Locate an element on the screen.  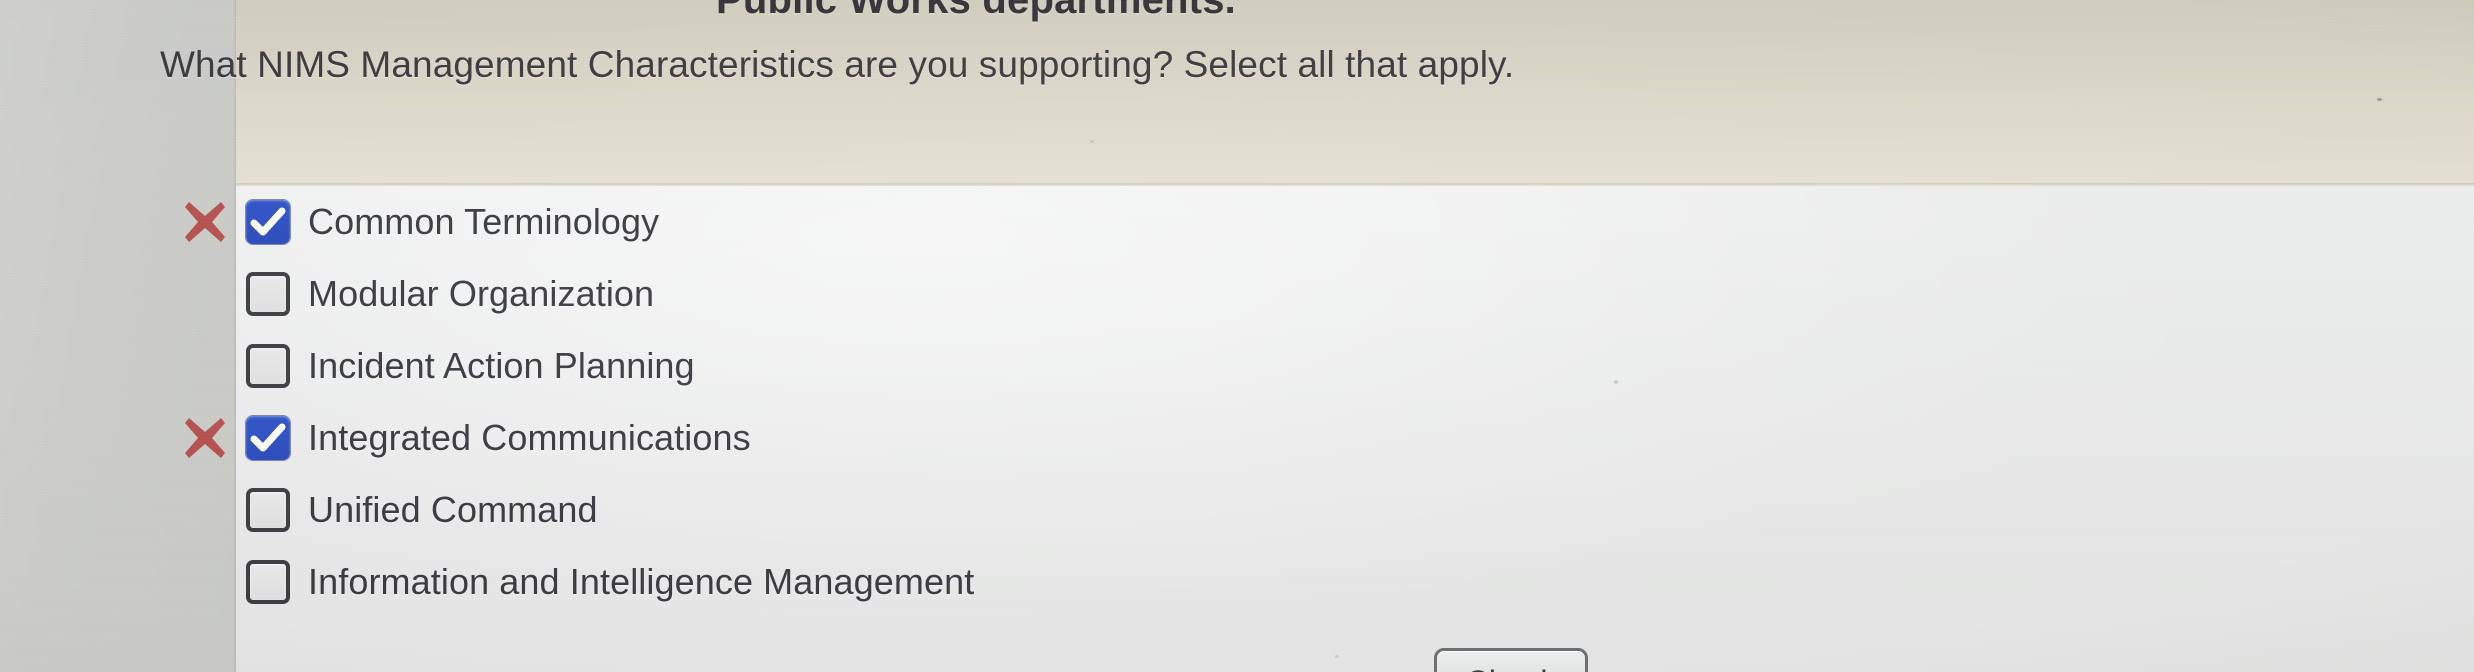
option-row: Unified Command is located at coordinates (1237, 510).